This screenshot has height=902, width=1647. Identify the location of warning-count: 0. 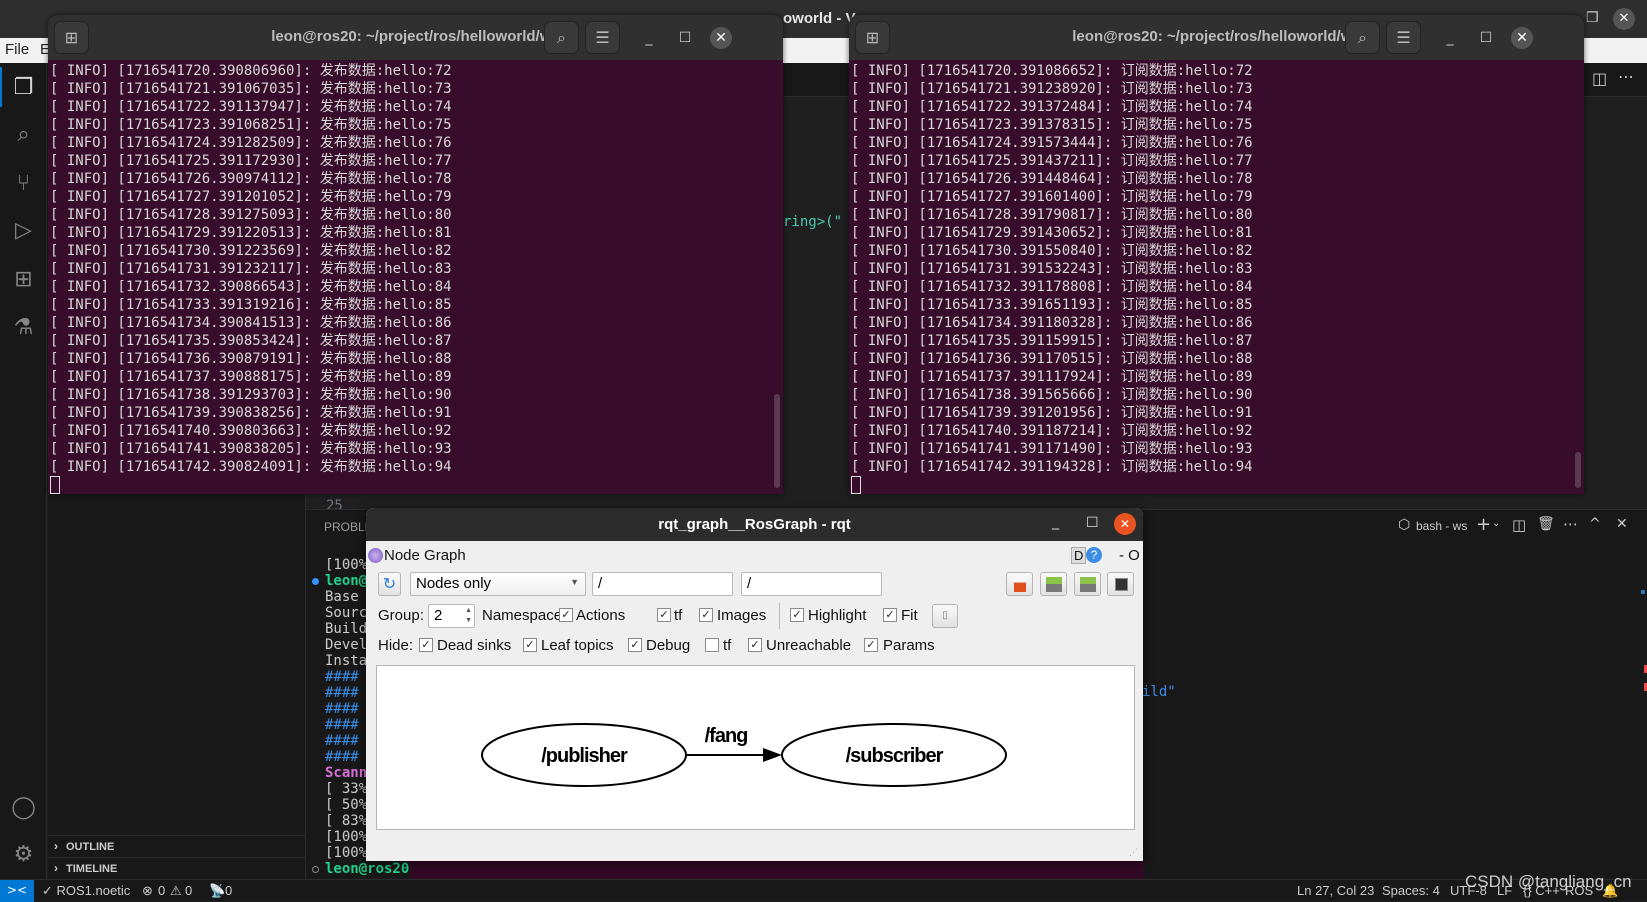
(188, 890).